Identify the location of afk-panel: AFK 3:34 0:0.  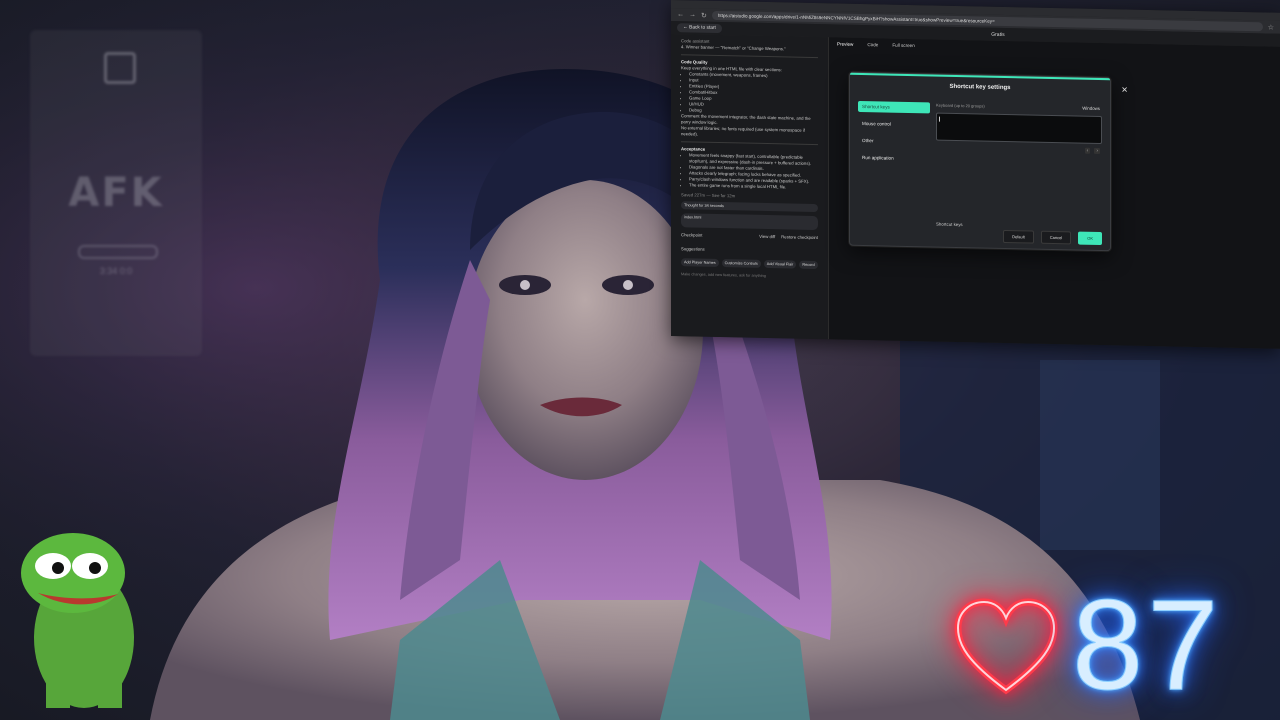
(116, 193).